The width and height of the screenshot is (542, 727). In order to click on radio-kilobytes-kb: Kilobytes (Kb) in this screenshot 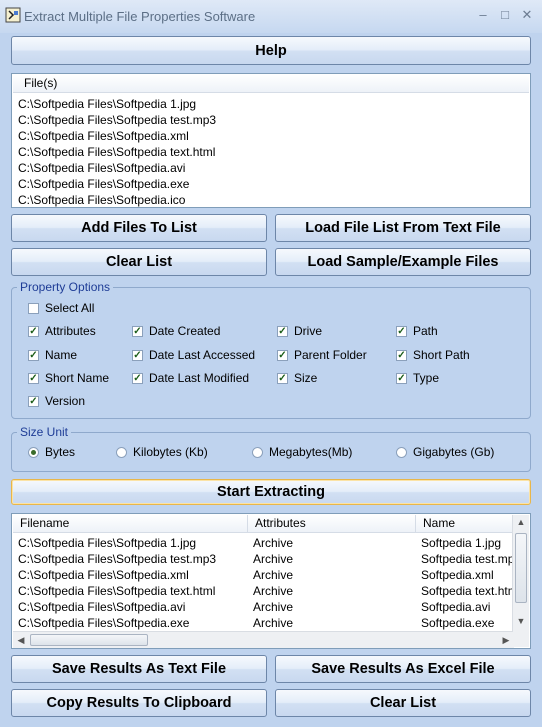, I will do `click(162, 452)`.